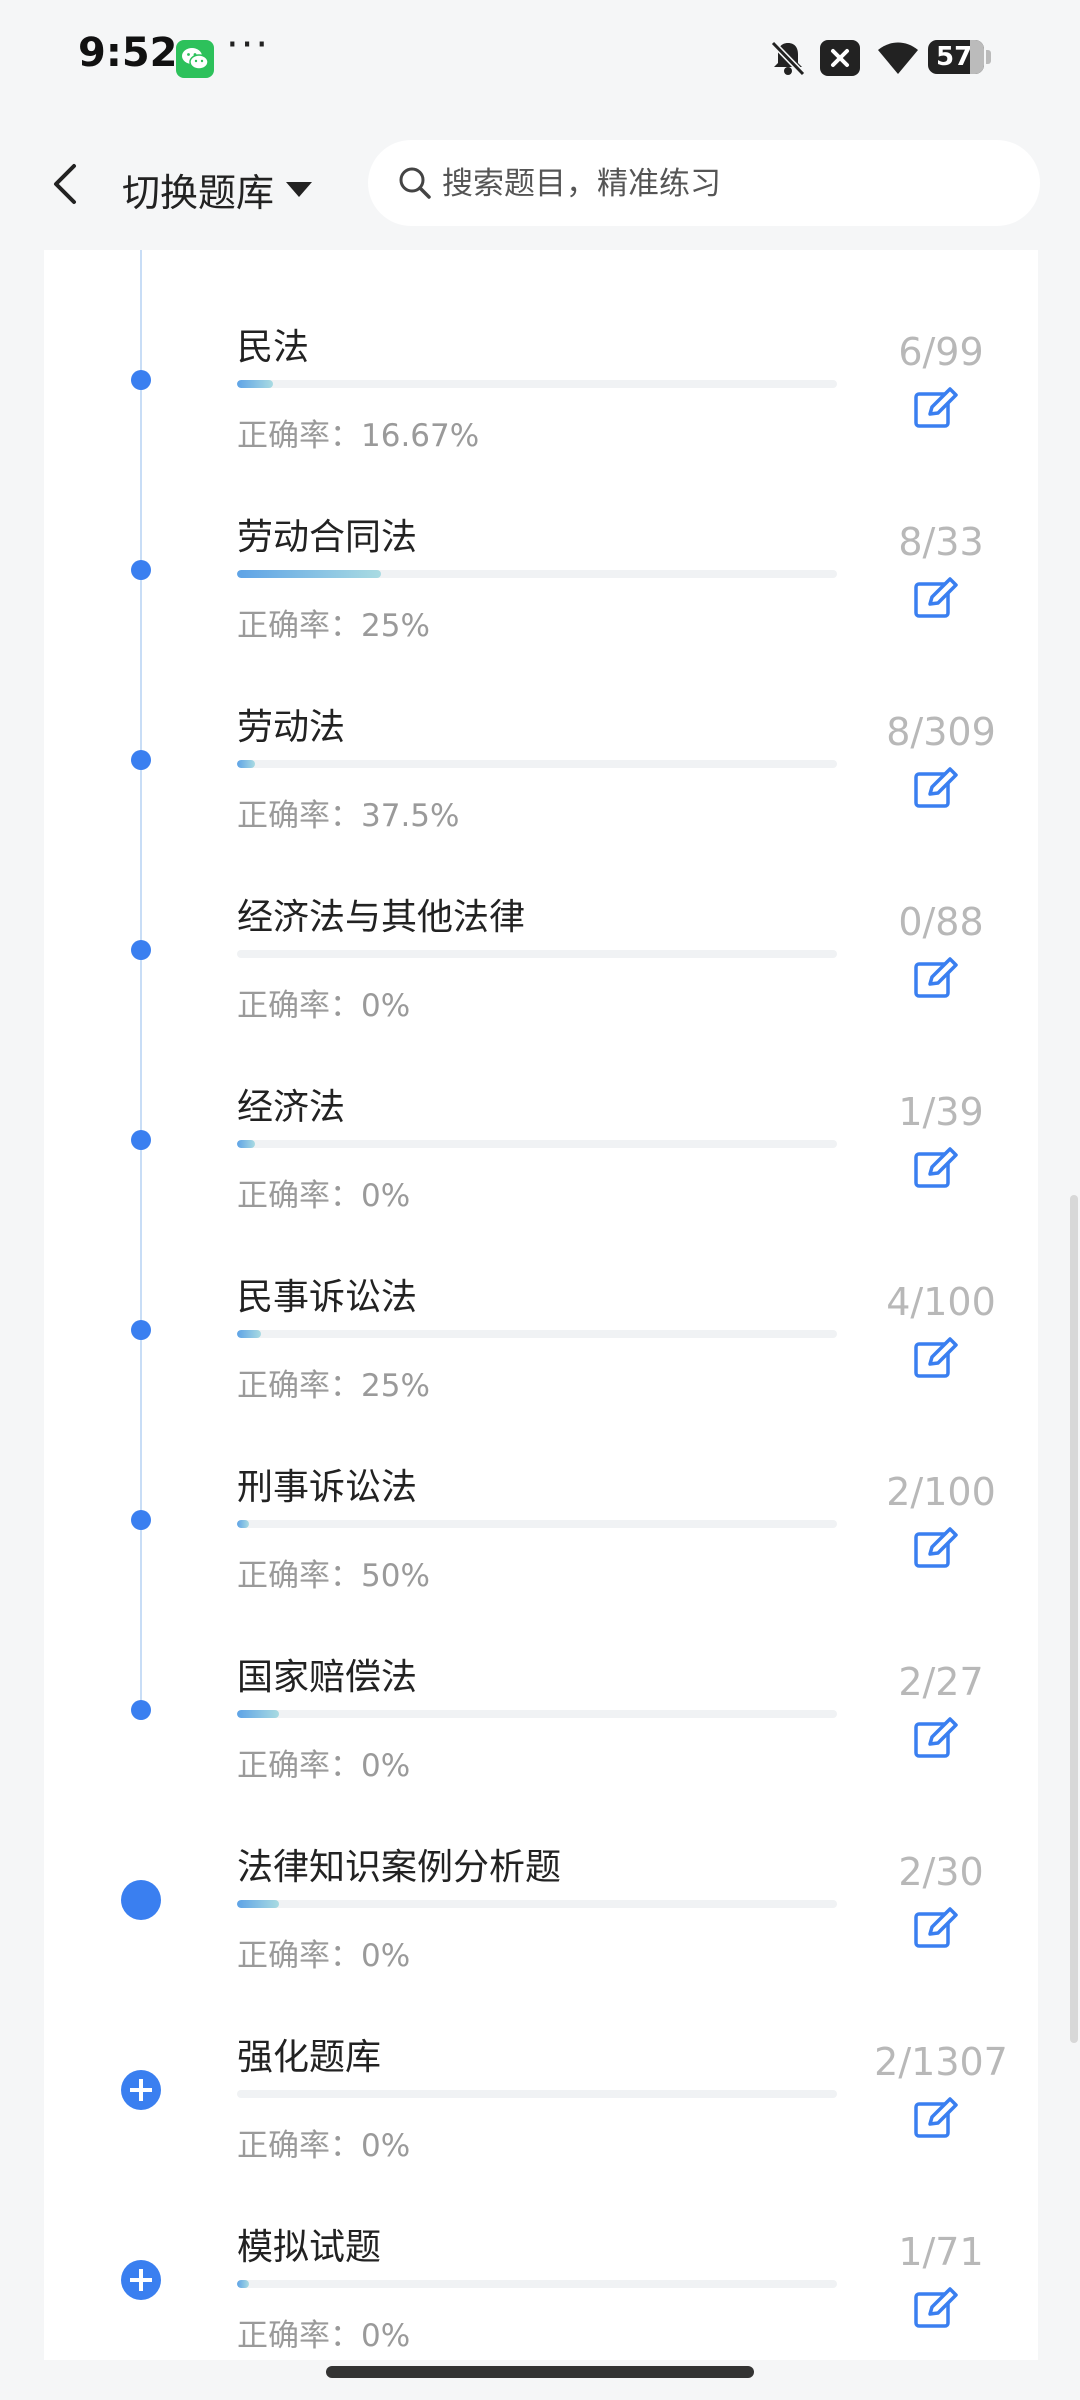 The width and height of the screenshot is (1080, 2400). Describe the element at coordinates (840, 58) in the screenshot. I see `x-notification-icon` at that location.